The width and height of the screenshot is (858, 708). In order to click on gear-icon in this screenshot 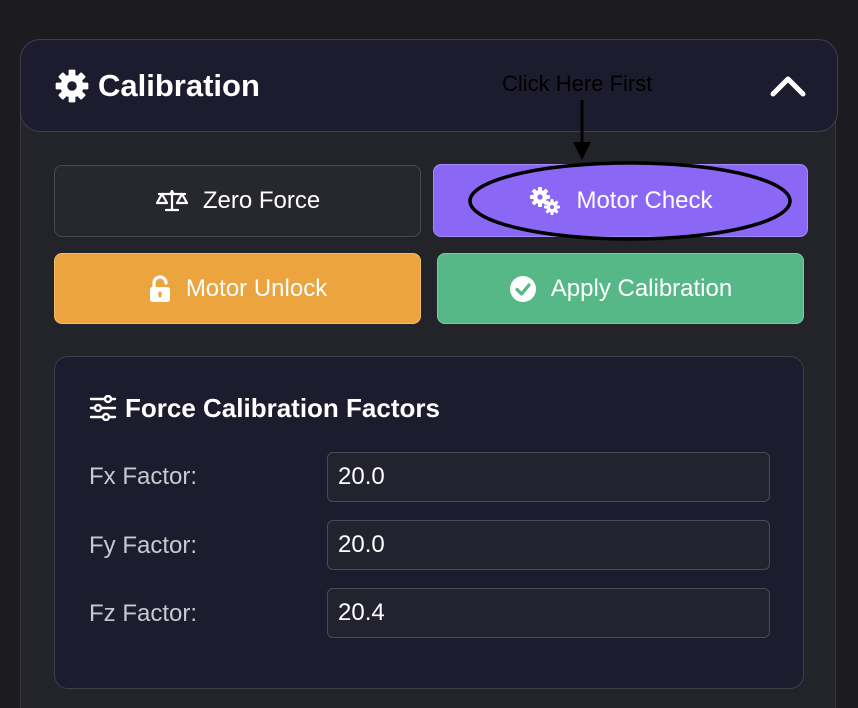, I will do `click(72, 86)`.